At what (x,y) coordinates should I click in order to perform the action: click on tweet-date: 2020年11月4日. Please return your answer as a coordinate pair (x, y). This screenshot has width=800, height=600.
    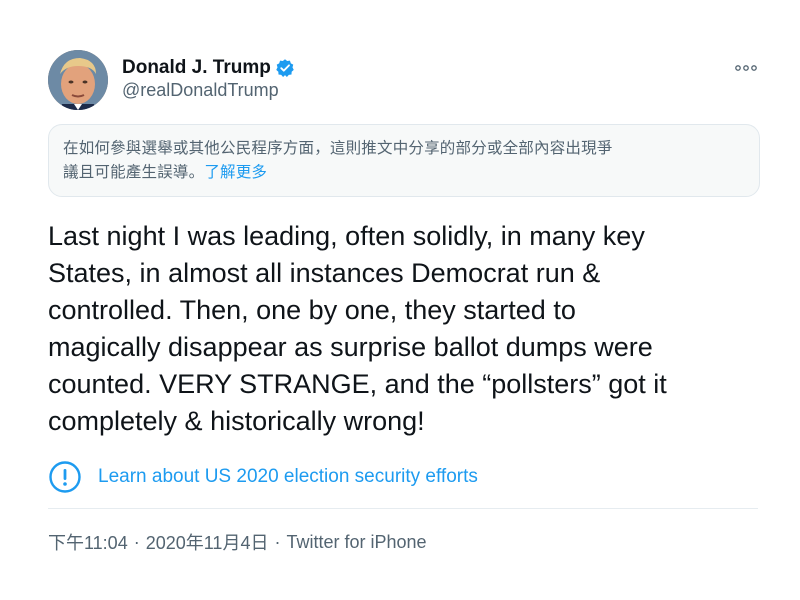
    Looking at the image, I should click on (207, 542).